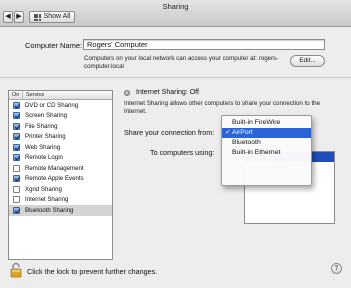  Describe the element at coordinates (175, 6) in the screenshot. I see `window-title: Sharing` at that location.